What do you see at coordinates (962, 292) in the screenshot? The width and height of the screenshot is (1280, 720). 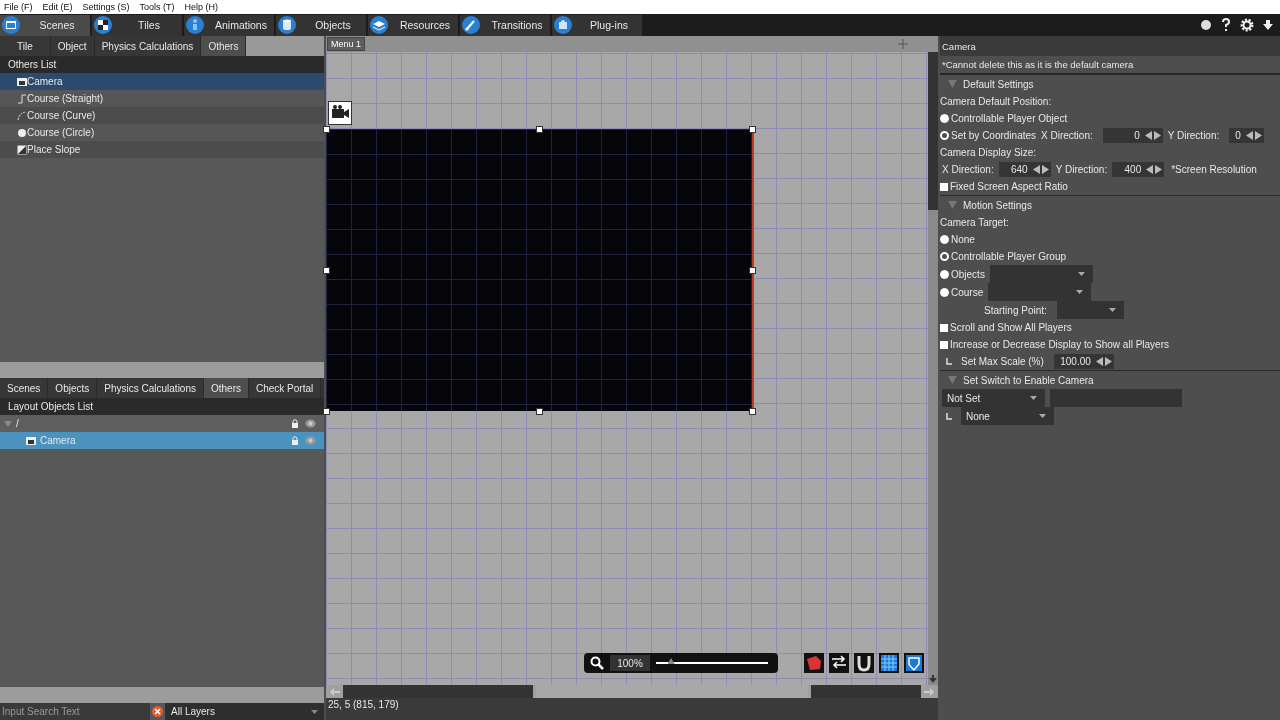 I see `radio-button: Course` at bounding box center [962, 292].